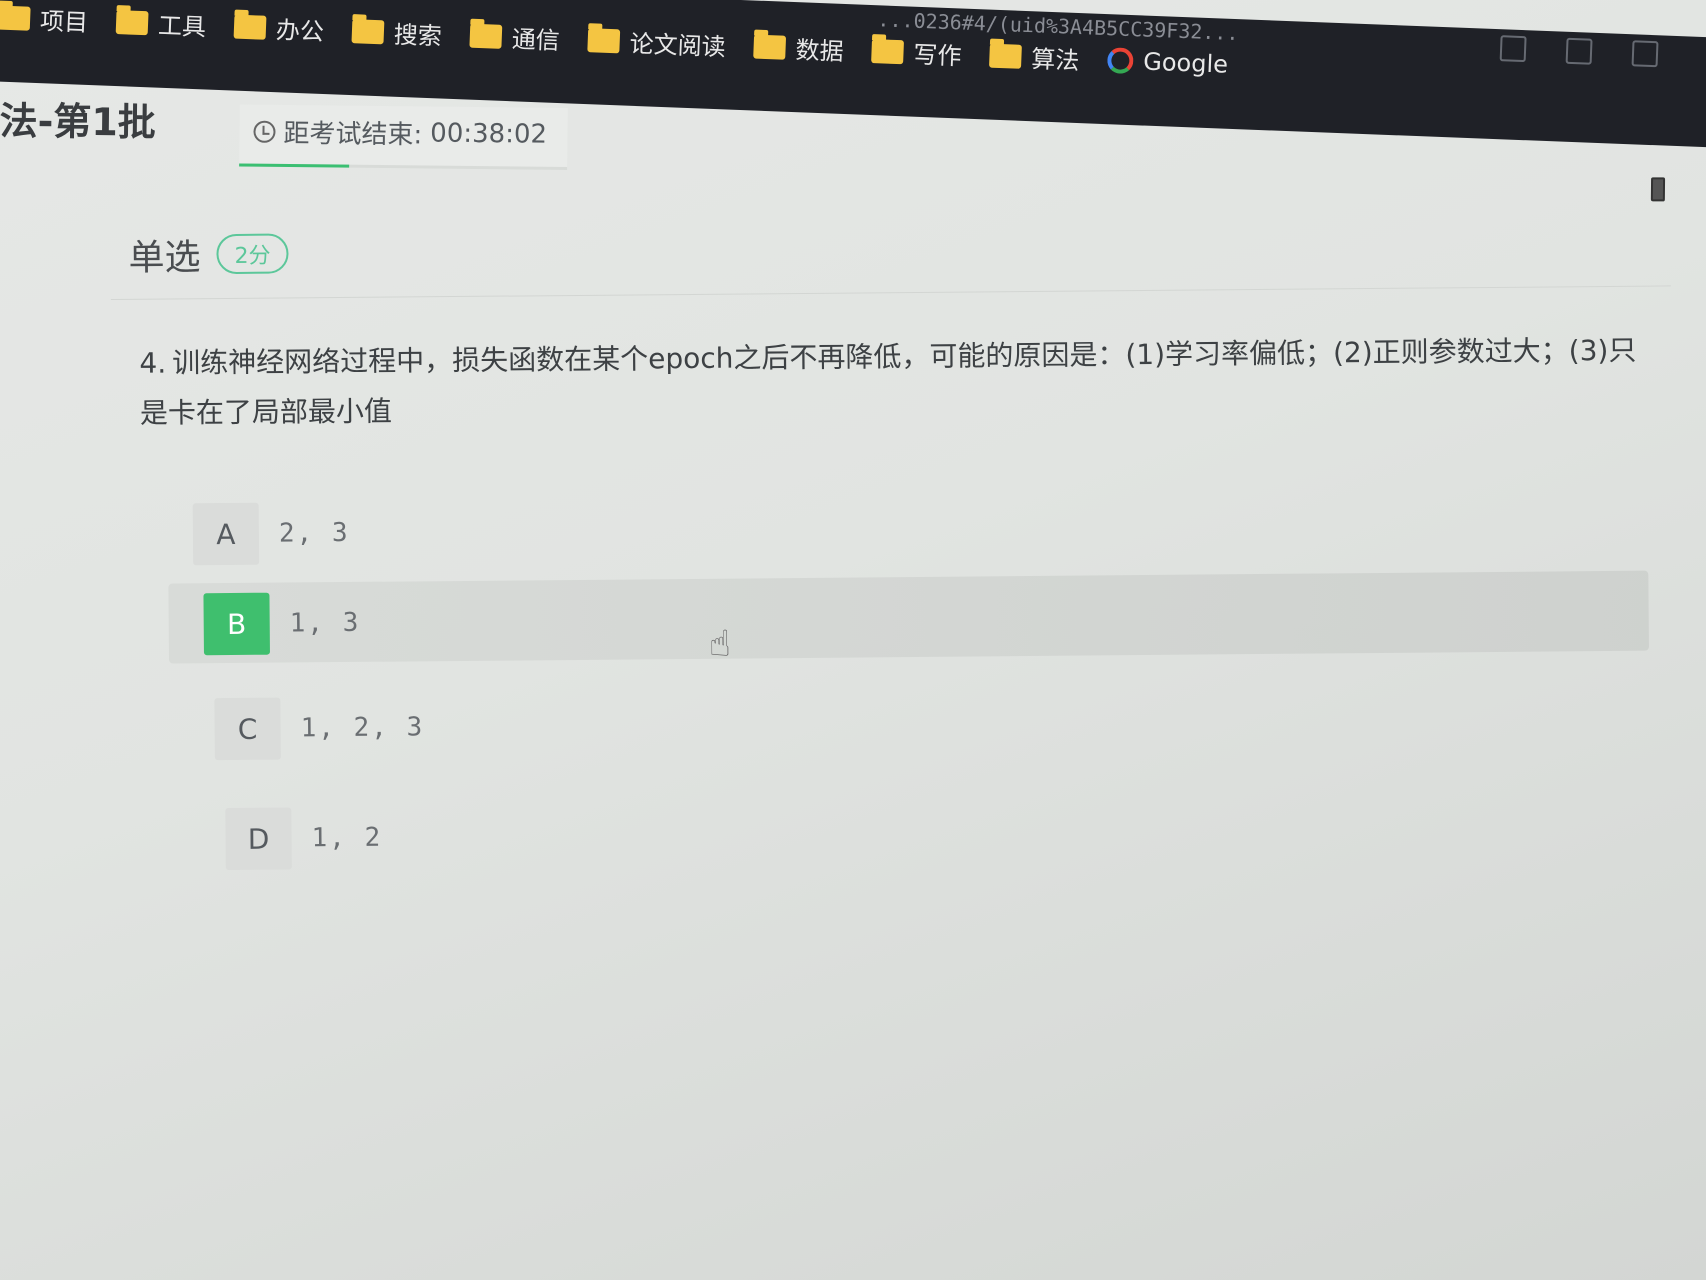 This screenshot has height=1280, width=1706. I want to click on question-number: 4., so click(153, 363).